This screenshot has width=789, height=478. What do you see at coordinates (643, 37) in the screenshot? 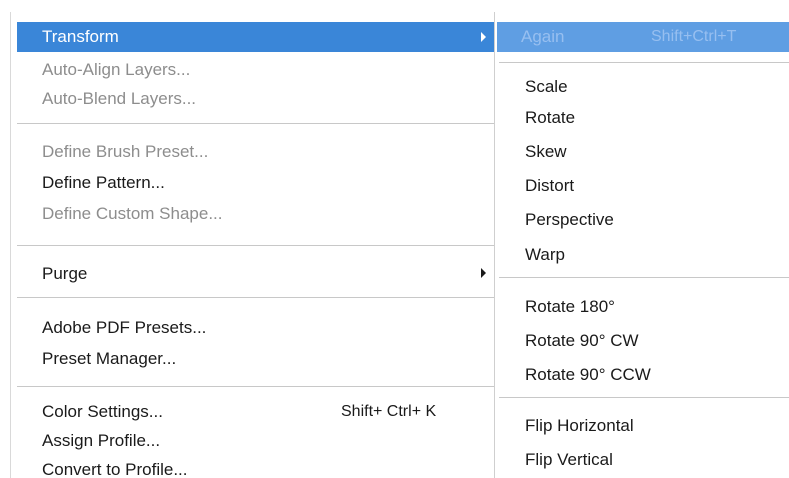
I see `submenu-item-again: Again Shift+Ctrl+T` at bounding box center [643, 37].